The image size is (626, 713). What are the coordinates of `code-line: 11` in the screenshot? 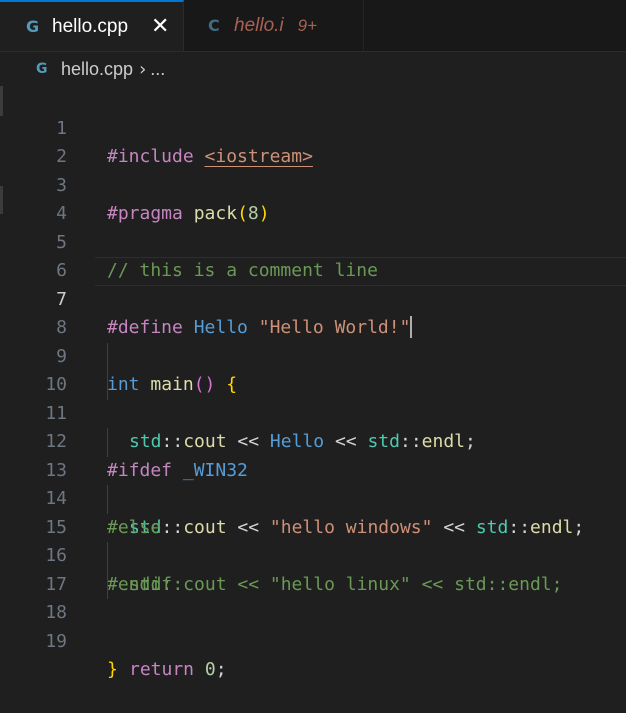 It's located at (313, 397).